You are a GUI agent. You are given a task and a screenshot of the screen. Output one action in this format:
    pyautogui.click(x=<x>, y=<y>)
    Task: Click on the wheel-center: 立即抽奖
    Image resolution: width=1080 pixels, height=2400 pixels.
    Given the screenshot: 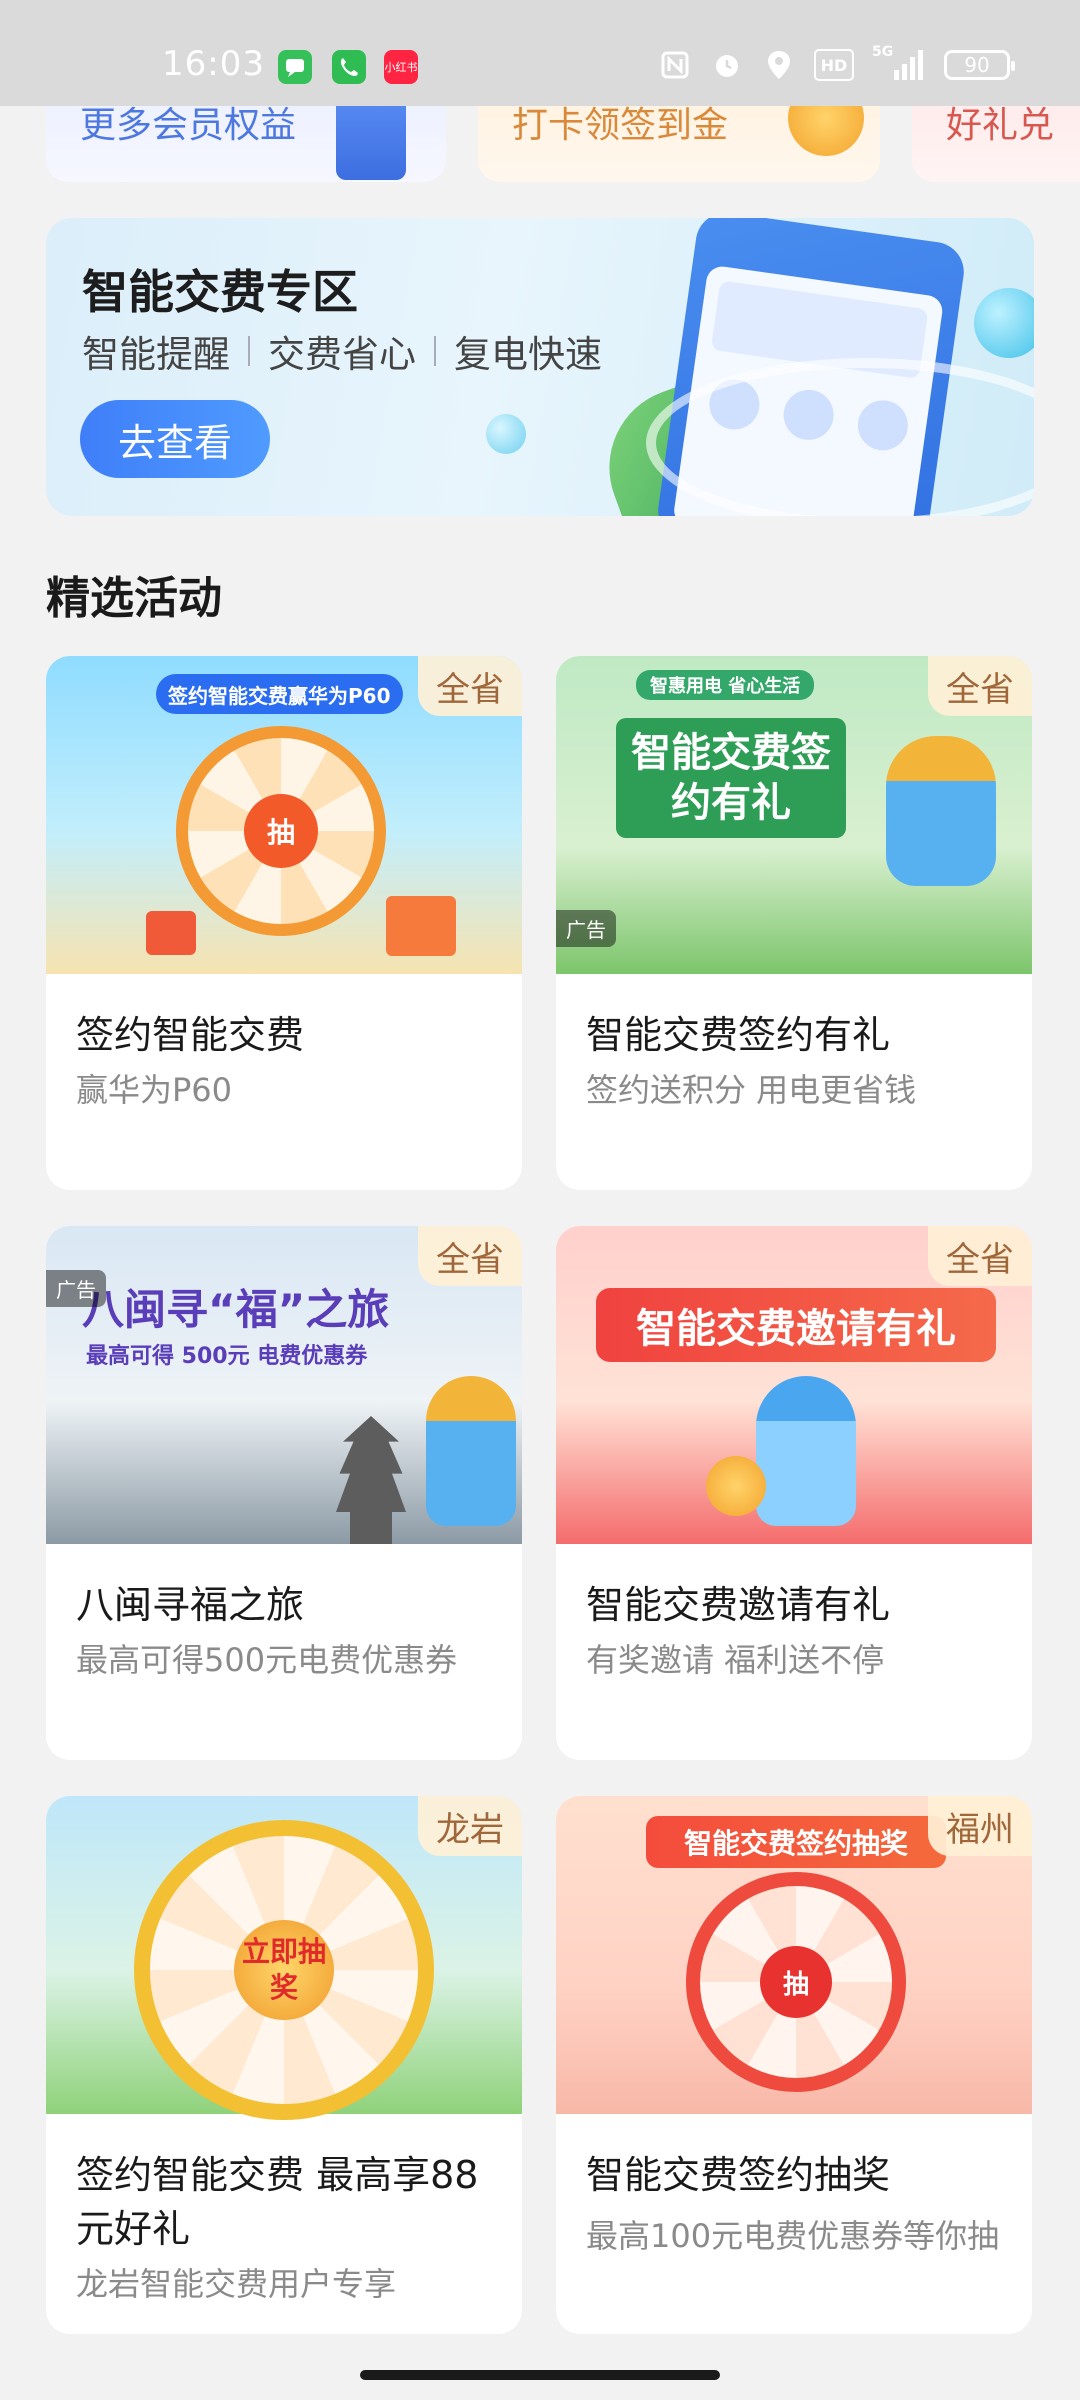 What is the action you would take?
    pyautogui.click(x=284, y=1970)
    